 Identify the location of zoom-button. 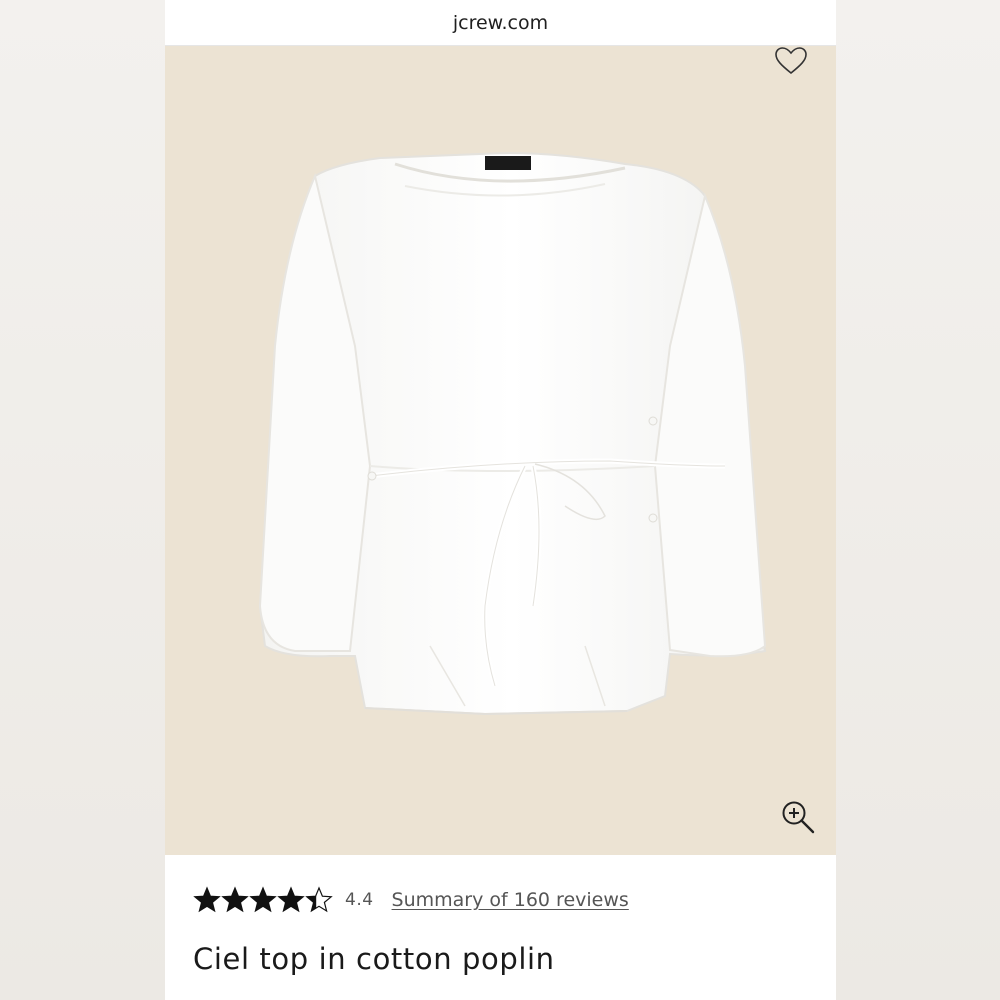
(799, 818).